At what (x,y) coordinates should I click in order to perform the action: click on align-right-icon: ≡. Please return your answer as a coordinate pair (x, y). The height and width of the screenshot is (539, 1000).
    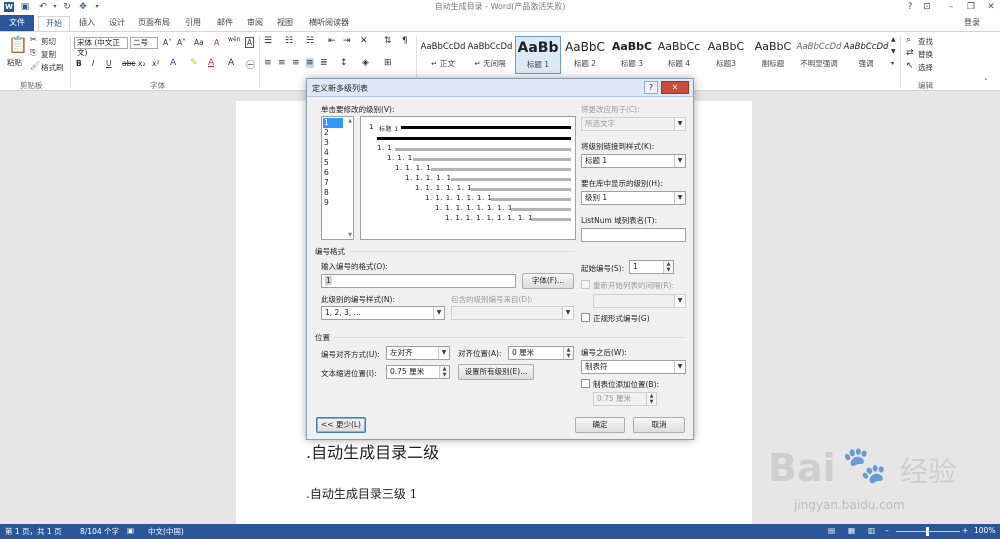
    Looking at the image, I should click on (296, 63).